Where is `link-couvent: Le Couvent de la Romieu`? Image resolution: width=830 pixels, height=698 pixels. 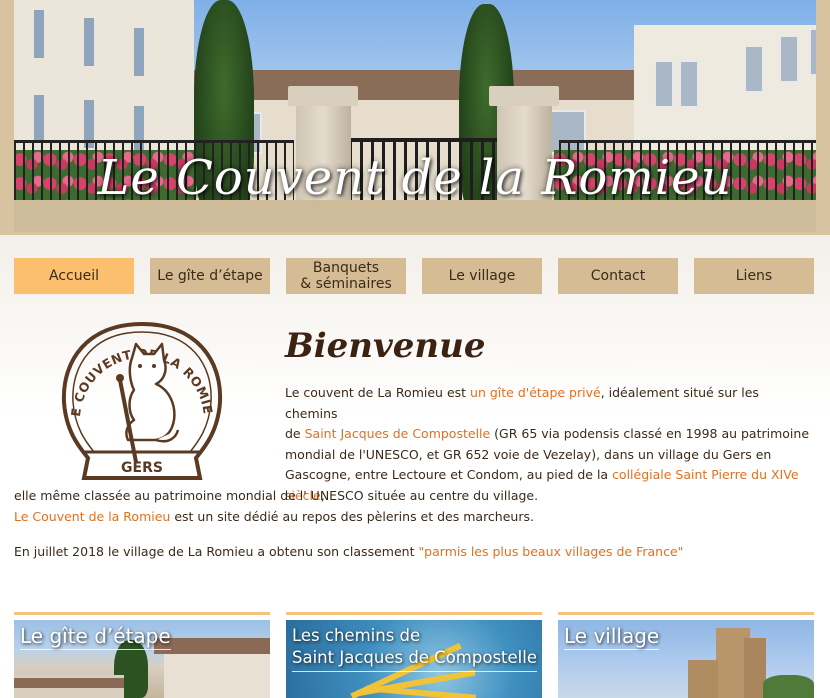 link-couvent: Le Couvent de la Romieu is located at coordinates (92, 516).